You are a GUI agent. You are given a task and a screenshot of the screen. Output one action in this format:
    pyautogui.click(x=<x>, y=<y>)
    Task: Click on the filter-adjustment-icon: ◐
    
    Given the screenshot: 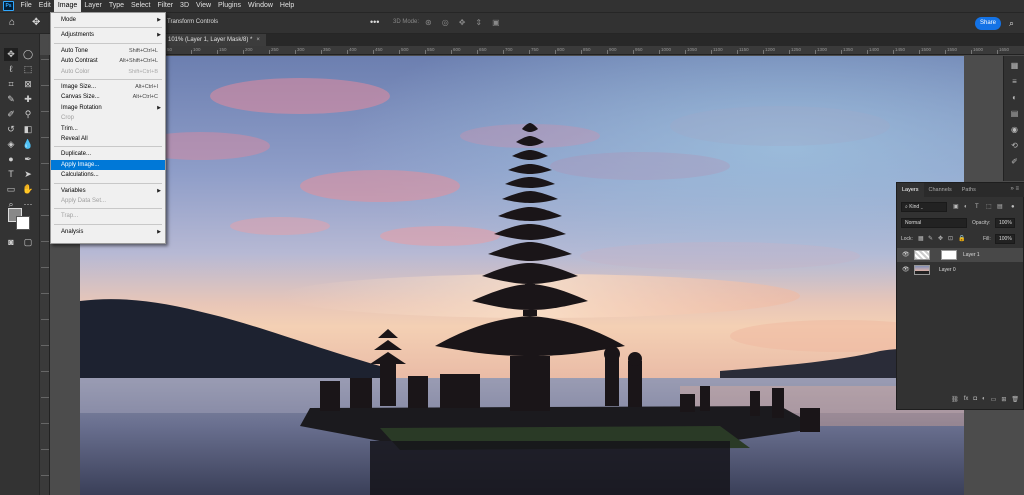 What is the action you would take?
    pyautogui.click(x=966, y=207)
    